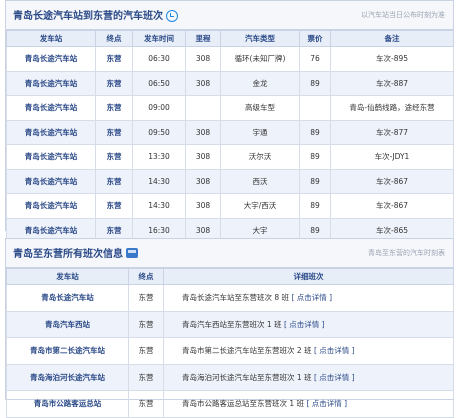  I want to click on cell-type: 宇通, so click(260, 132).